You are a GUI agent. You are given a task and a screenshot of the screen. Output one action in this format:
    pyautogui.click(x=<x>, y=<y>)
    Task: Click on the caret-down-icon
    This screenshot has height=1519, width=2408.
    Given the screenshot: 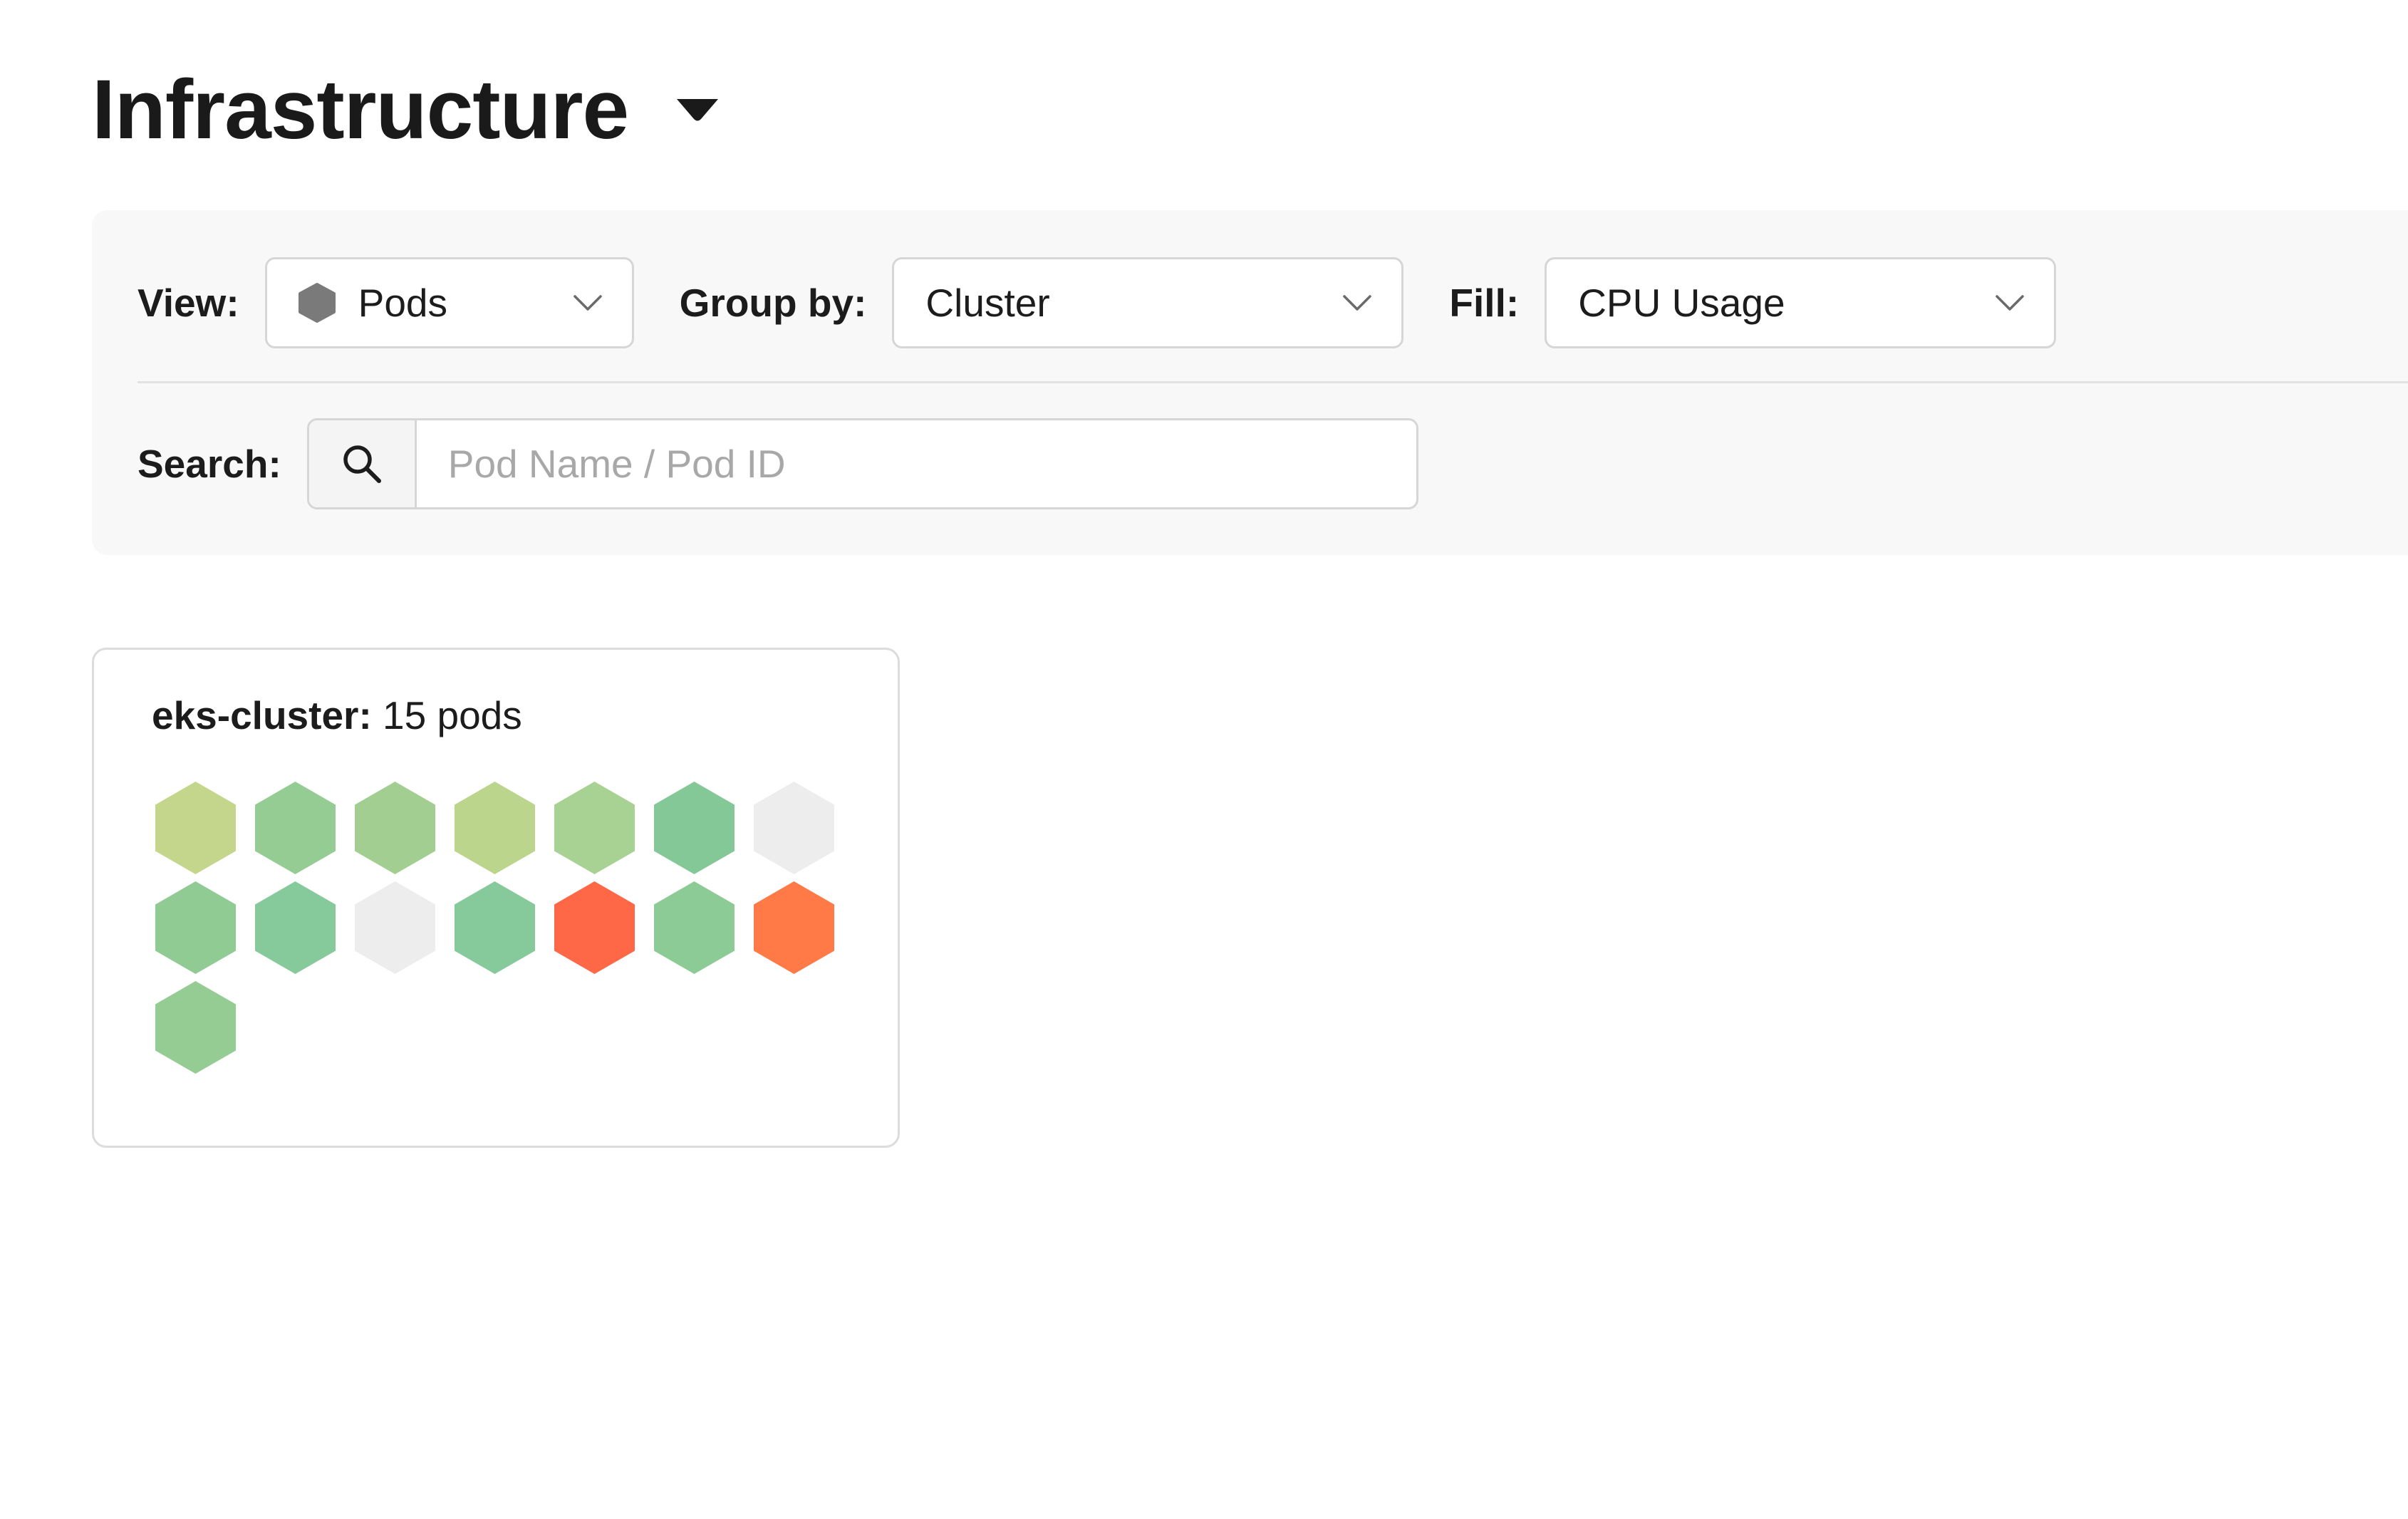 What is the action you would take?
    pyautogui.click(x=698, y=110)
    